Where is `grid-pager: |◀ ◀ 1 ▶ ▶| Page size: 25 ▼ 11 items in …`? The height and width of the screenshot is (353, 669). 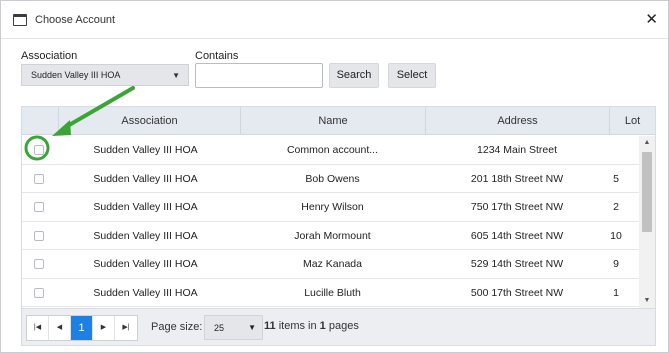 grid-pager: |◀ ◀ 1 ▶ ▶| Page size: 25 ▼ 11 items in … is located at coordinates (338, 326).